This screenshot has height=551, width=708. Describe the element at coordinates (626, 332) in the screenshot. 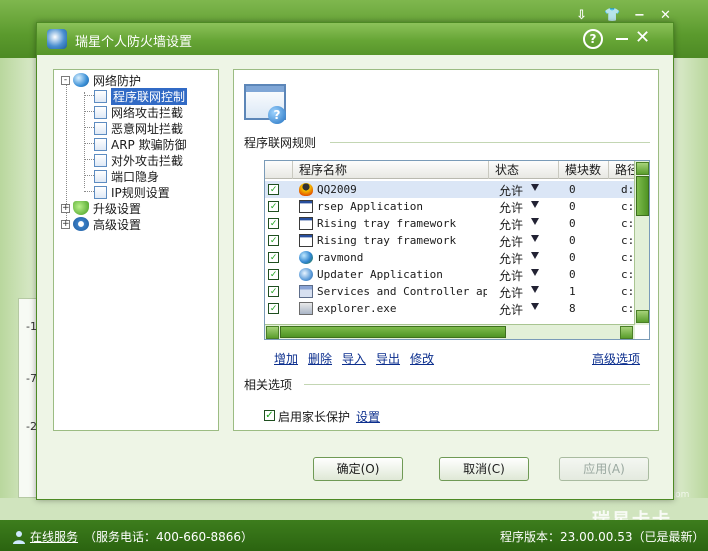

I see `scroll-right-icon` at that location.